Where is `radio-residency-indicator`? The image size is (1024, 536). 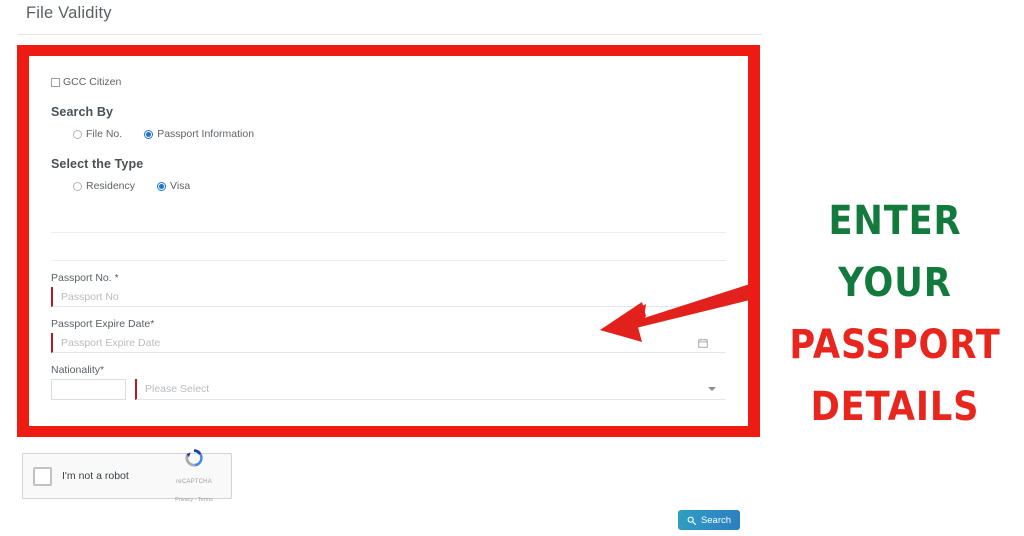 radio-residency-indicator is located at coordinates (77, 186).